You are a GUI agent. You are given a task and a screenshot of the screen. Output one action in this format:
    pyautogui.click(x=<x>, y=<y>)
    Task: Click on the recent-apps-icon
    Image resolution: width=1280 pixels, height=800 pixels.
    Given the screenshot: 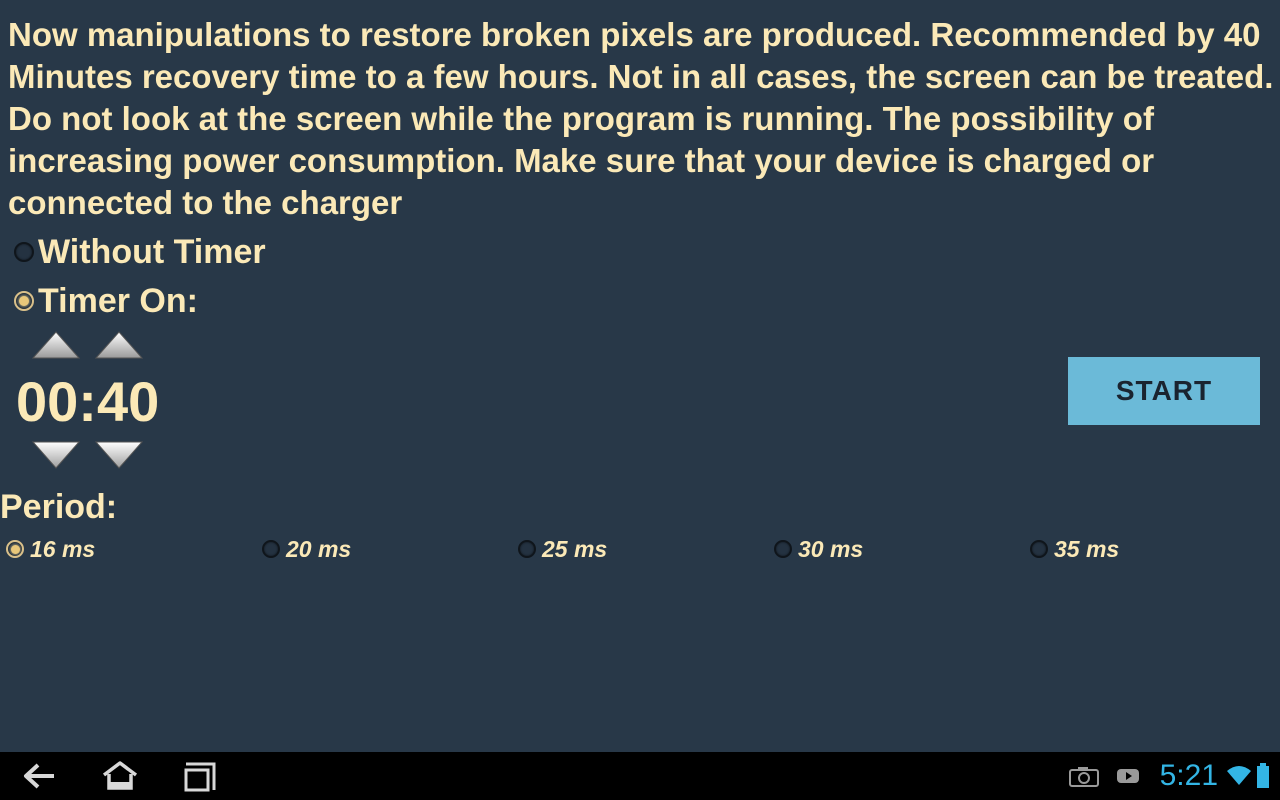 What is the action you would take?
    pyautogui.click(x=200, y=776)
    